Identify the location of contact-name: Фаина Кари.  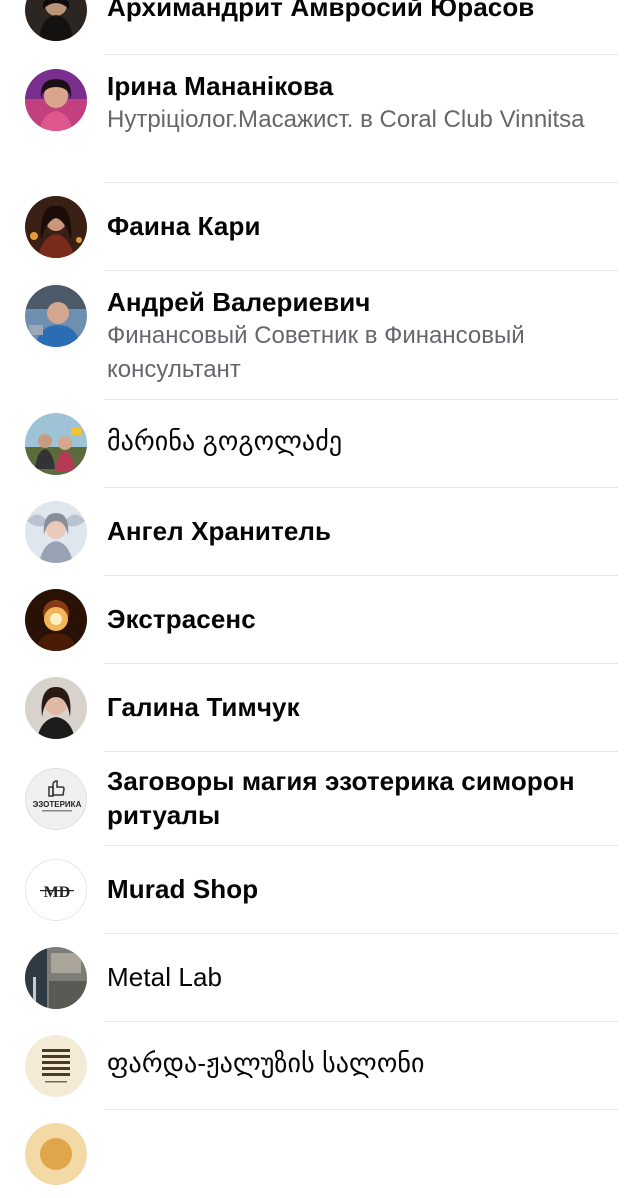
(184, 226).